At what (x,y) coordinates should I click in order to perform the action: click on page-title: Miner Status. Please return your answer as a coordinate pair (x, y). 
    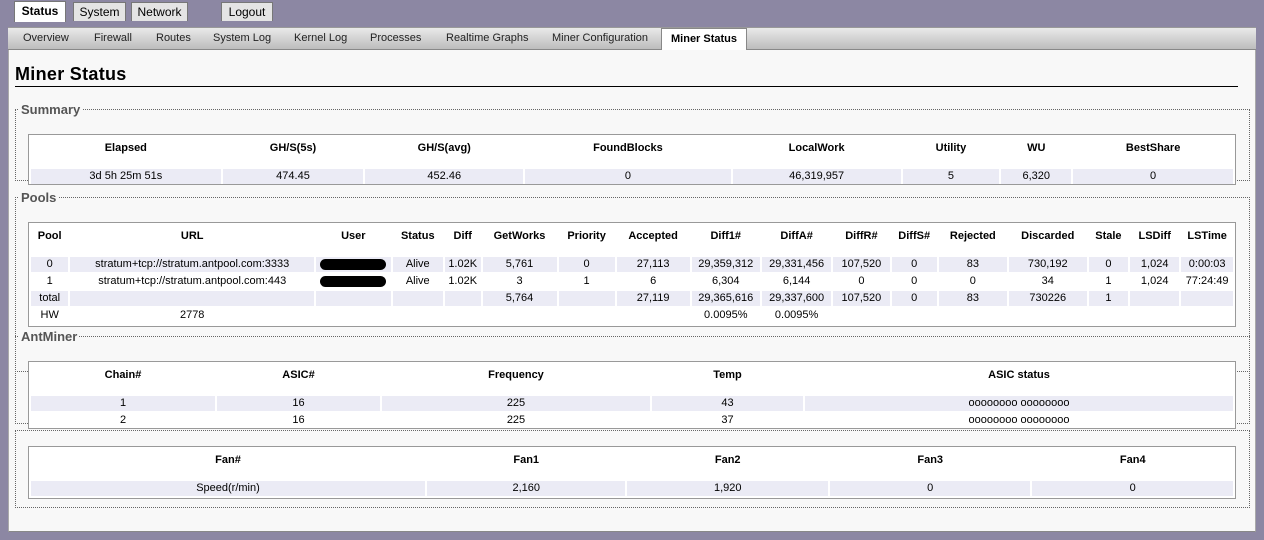
    Looking at the image, I should click on (626, 75).